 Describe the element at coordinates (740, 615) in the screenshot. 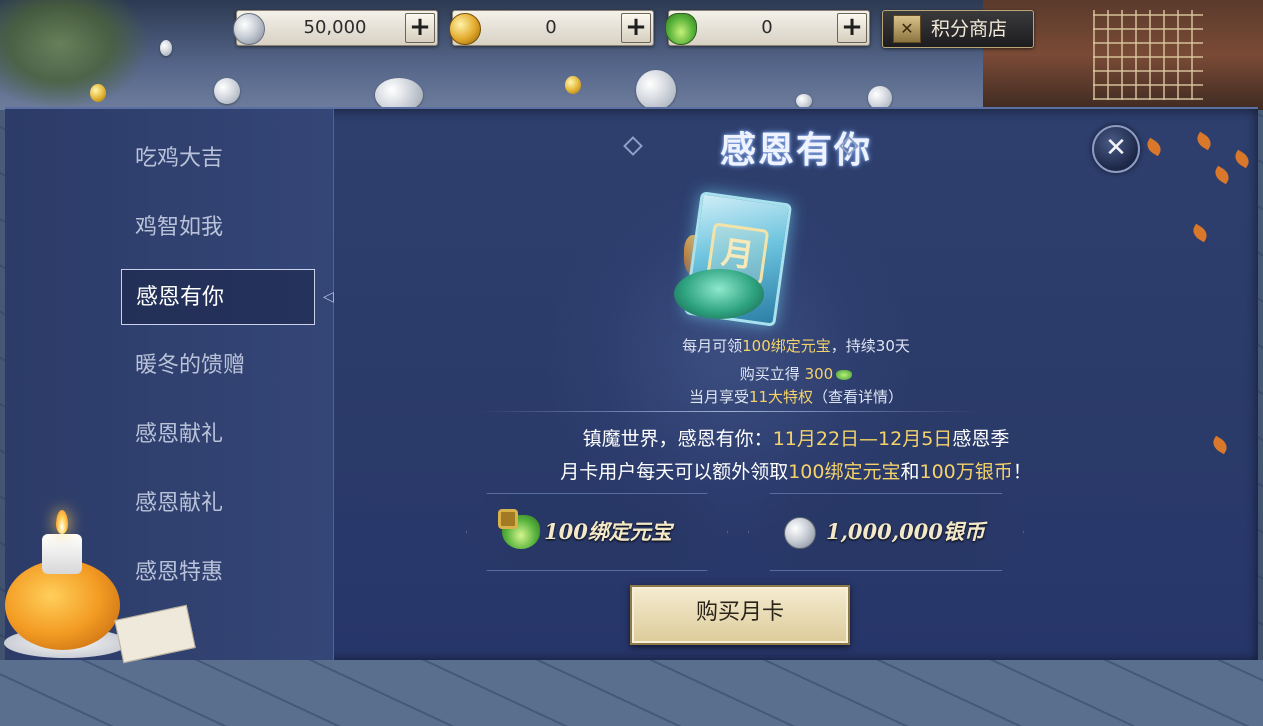

I see `buy-month-card-button: 购买月卡` at that location.